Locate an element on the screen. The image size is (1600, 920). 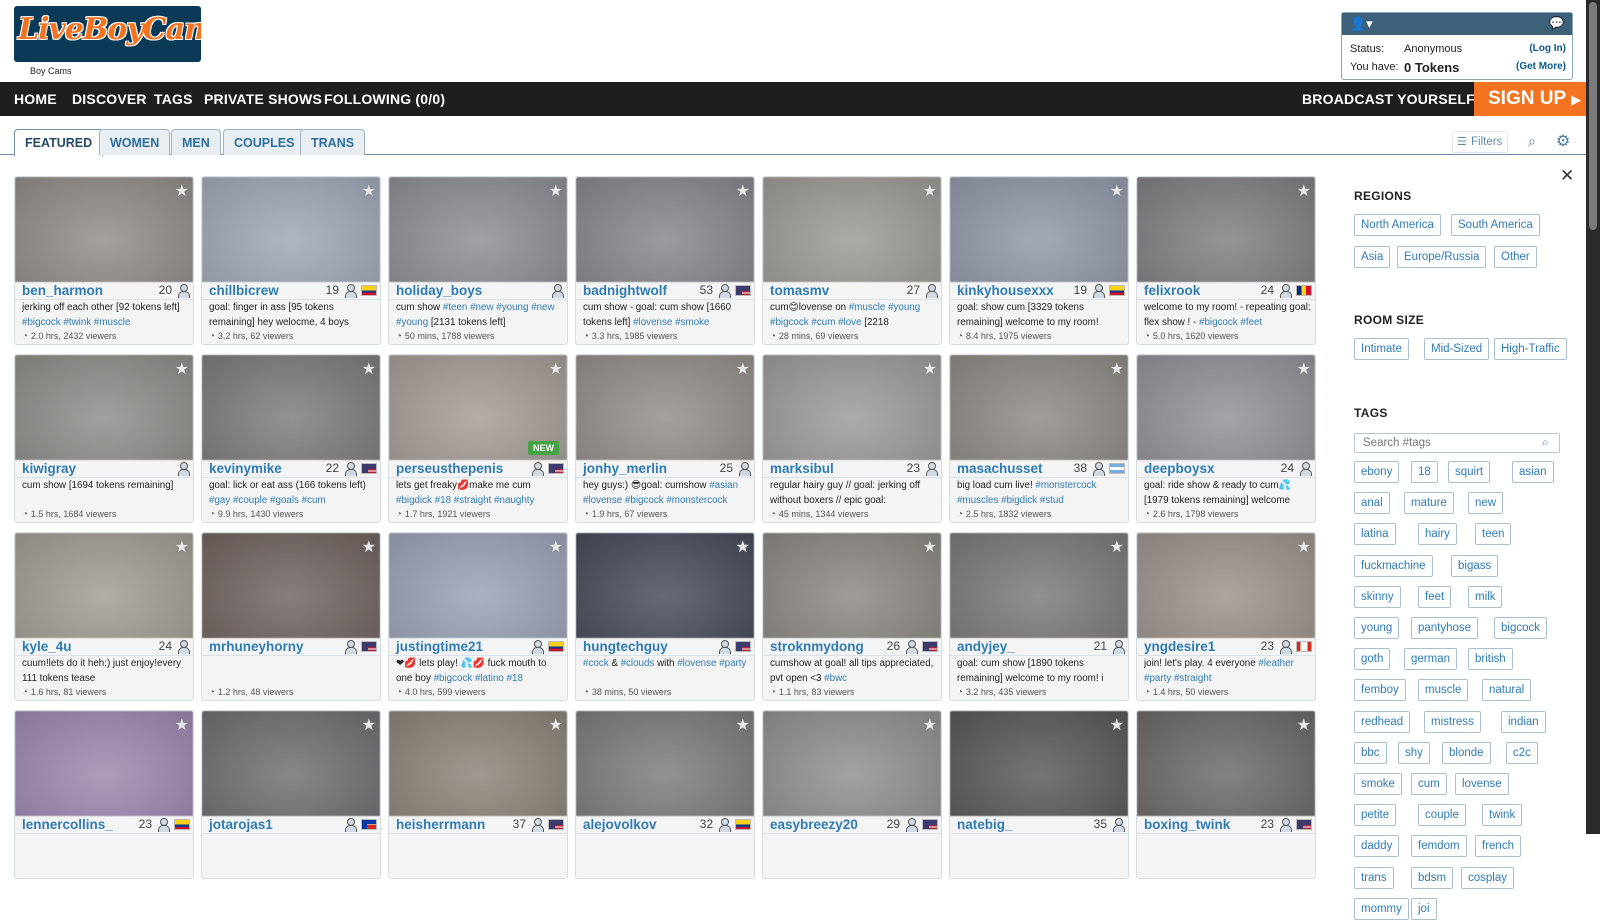
tag-chip: petite is located at coordinates (1375, 815).